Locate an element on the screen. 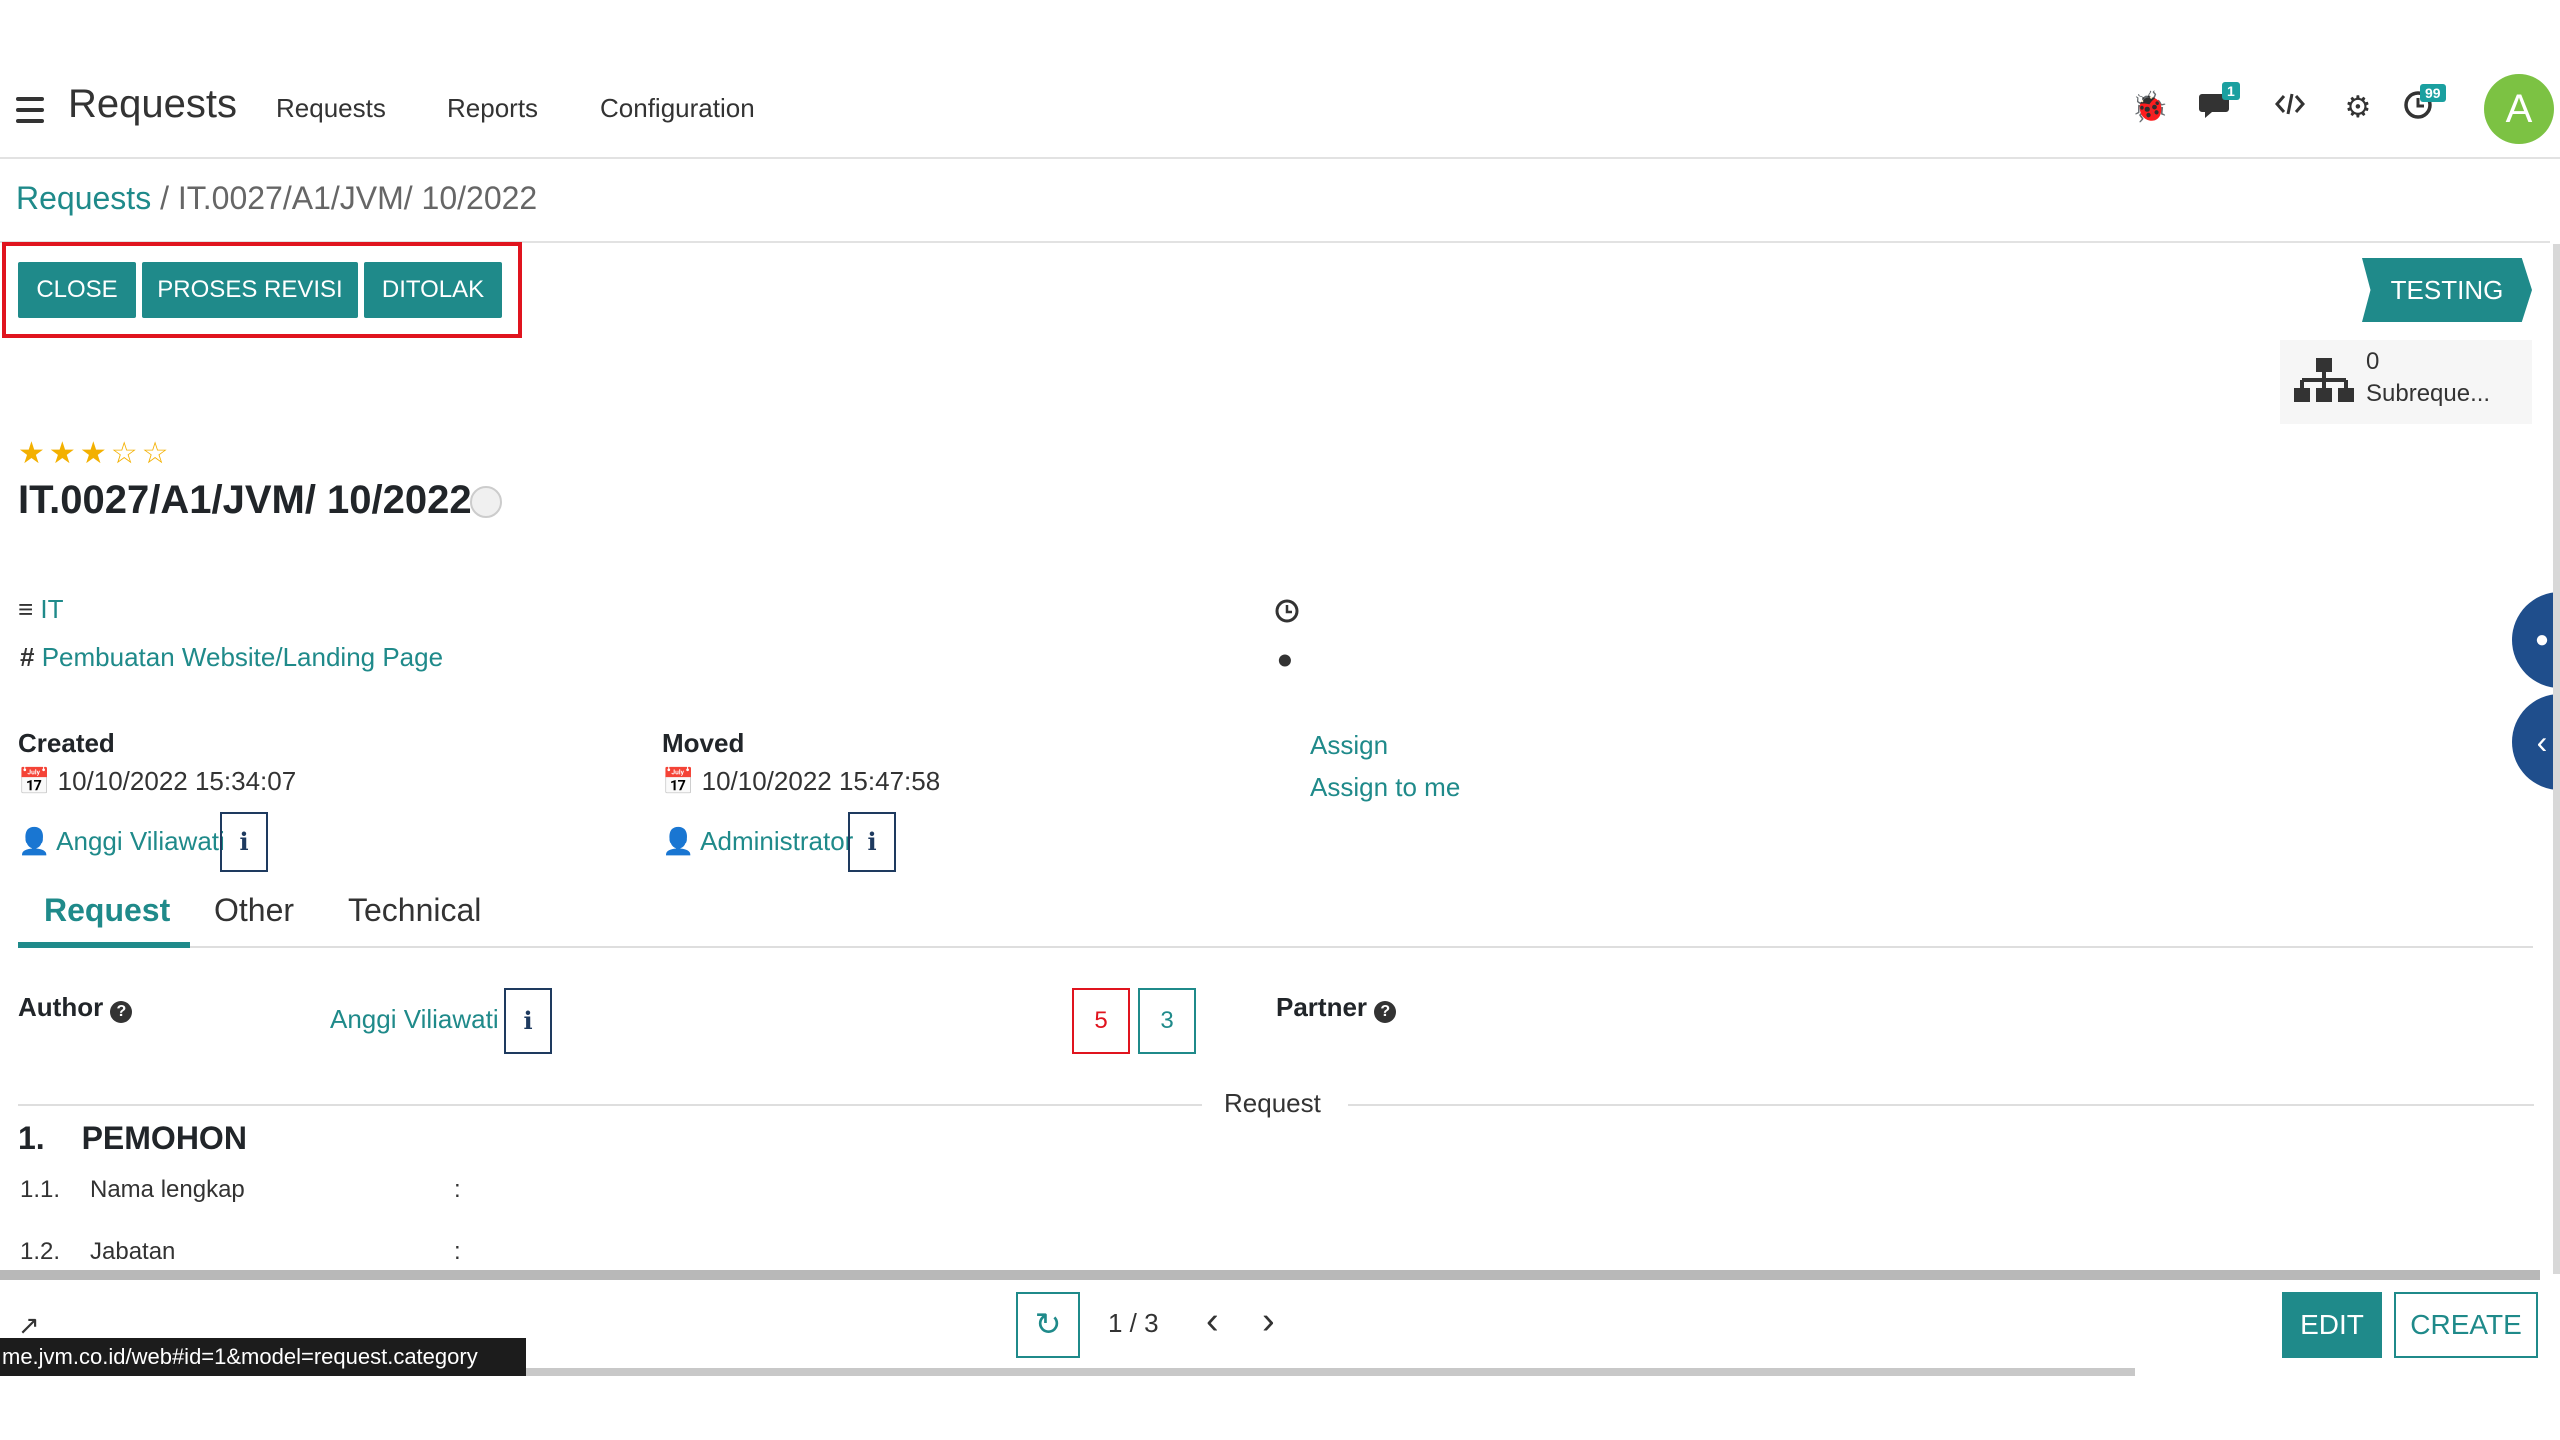  created-date: 📅 10/10/2022 15:34:07 is located at coordinates (157, 781).